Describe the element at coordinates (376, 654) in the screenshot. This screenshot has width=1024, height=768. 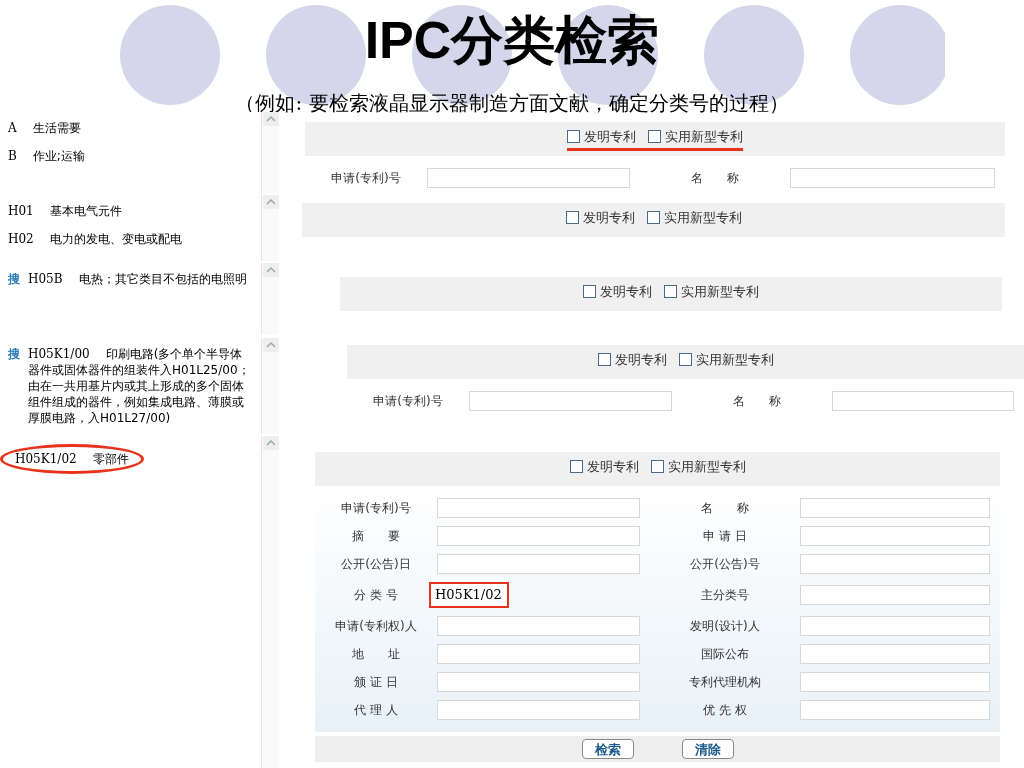
I see `field-label: 地 址` at that location.